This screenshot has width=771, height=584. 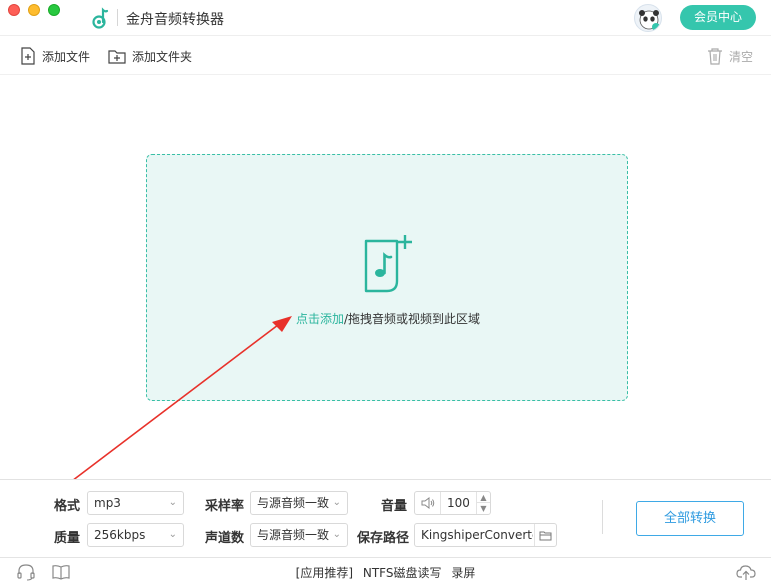 I want to click on app-title: 金舟音频转换器, so click(x=175, y=20).